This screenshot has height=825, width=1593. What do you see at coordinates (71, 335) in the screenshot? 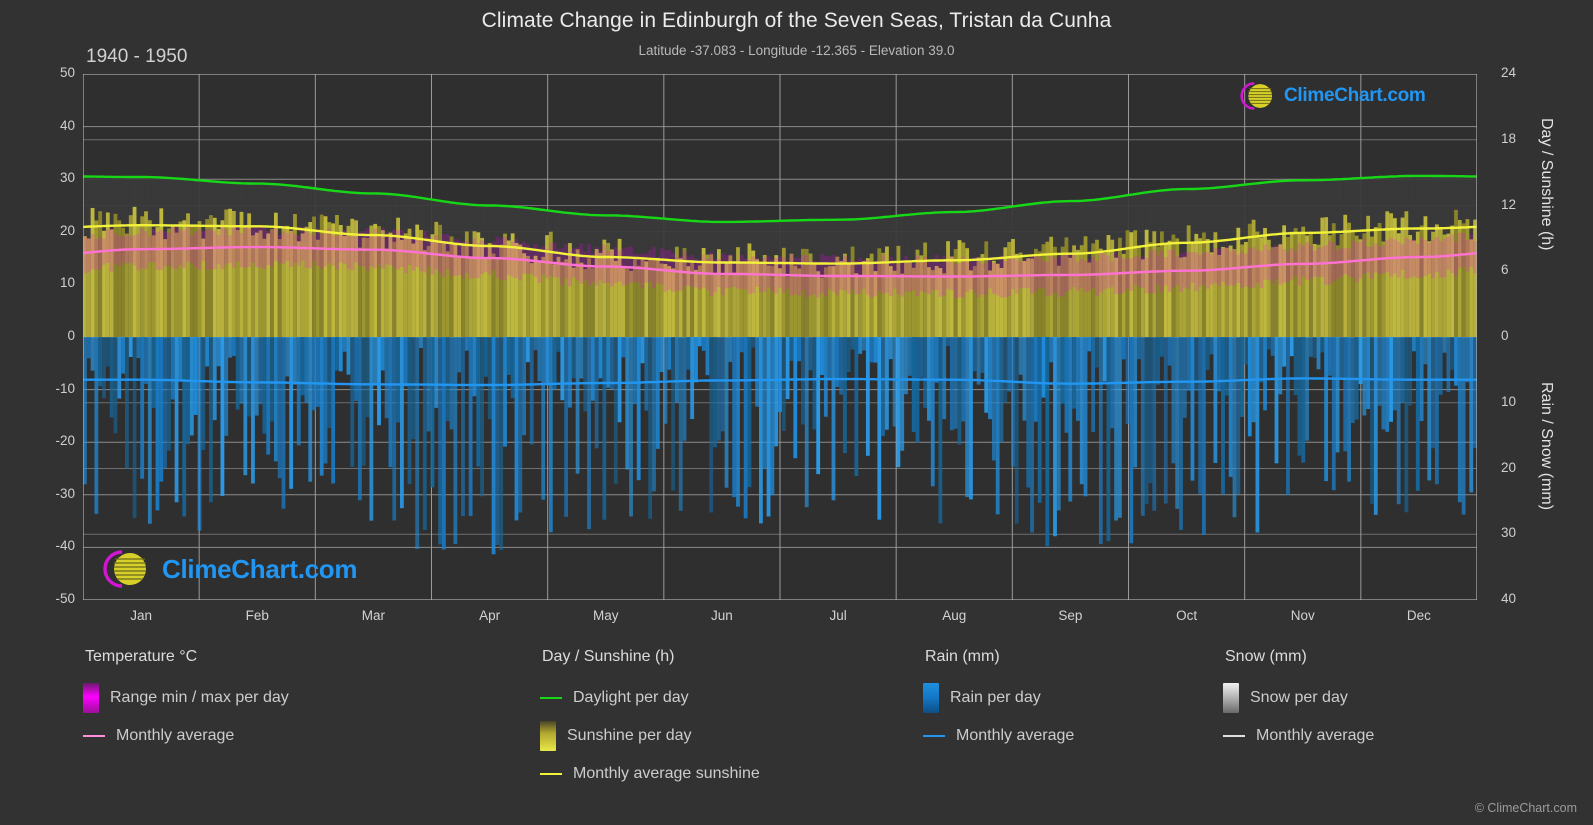
I see `y-left-tick-0: 0` at bounding box center [71, 335].